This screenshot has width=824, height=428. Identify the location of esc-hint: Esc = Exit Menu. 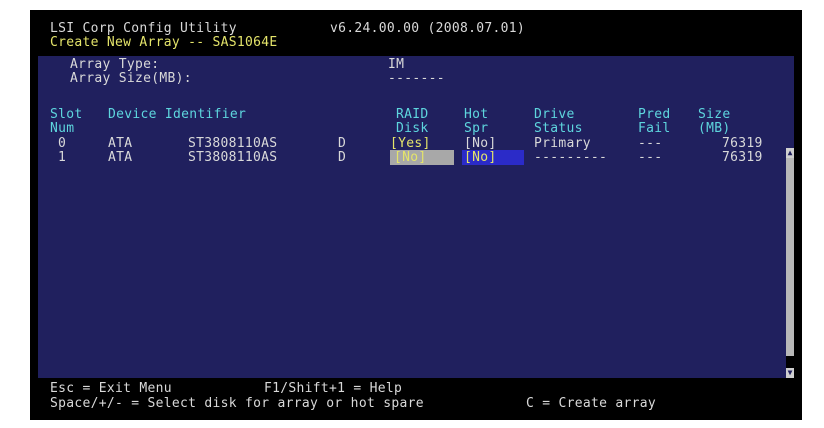
(111, 388).